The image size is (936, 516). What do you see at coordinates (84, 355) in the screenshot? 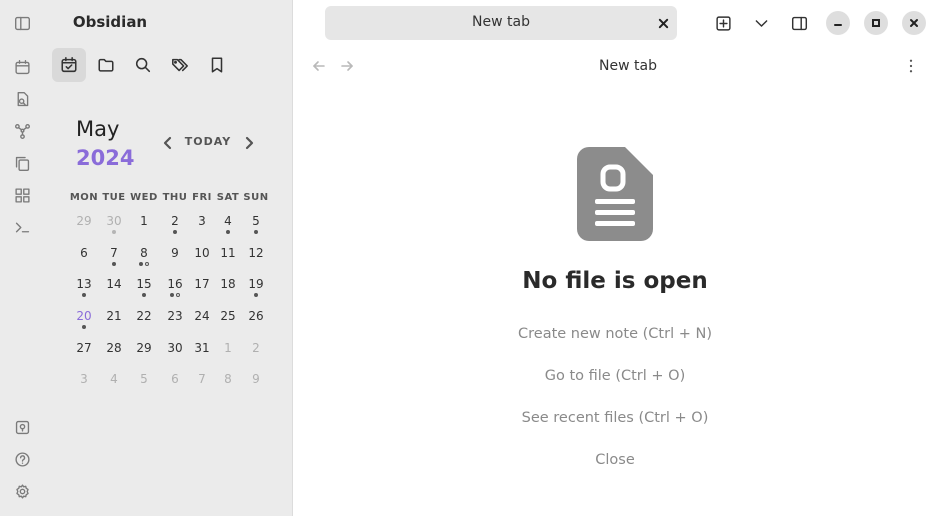
I see `calendar-day: 27` at bounding box center [84, 355].